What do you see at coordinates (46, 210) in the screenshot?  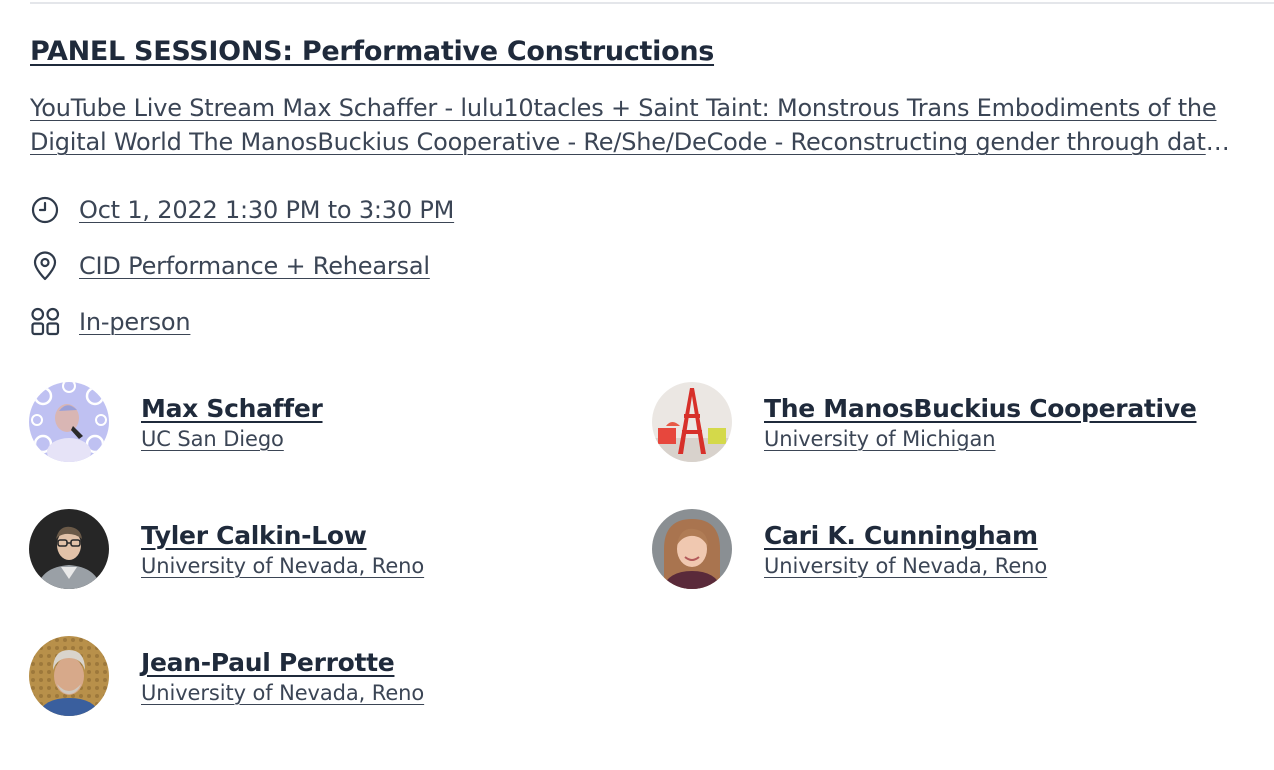 I see `clock-icon` at bounding box center [46, 210].